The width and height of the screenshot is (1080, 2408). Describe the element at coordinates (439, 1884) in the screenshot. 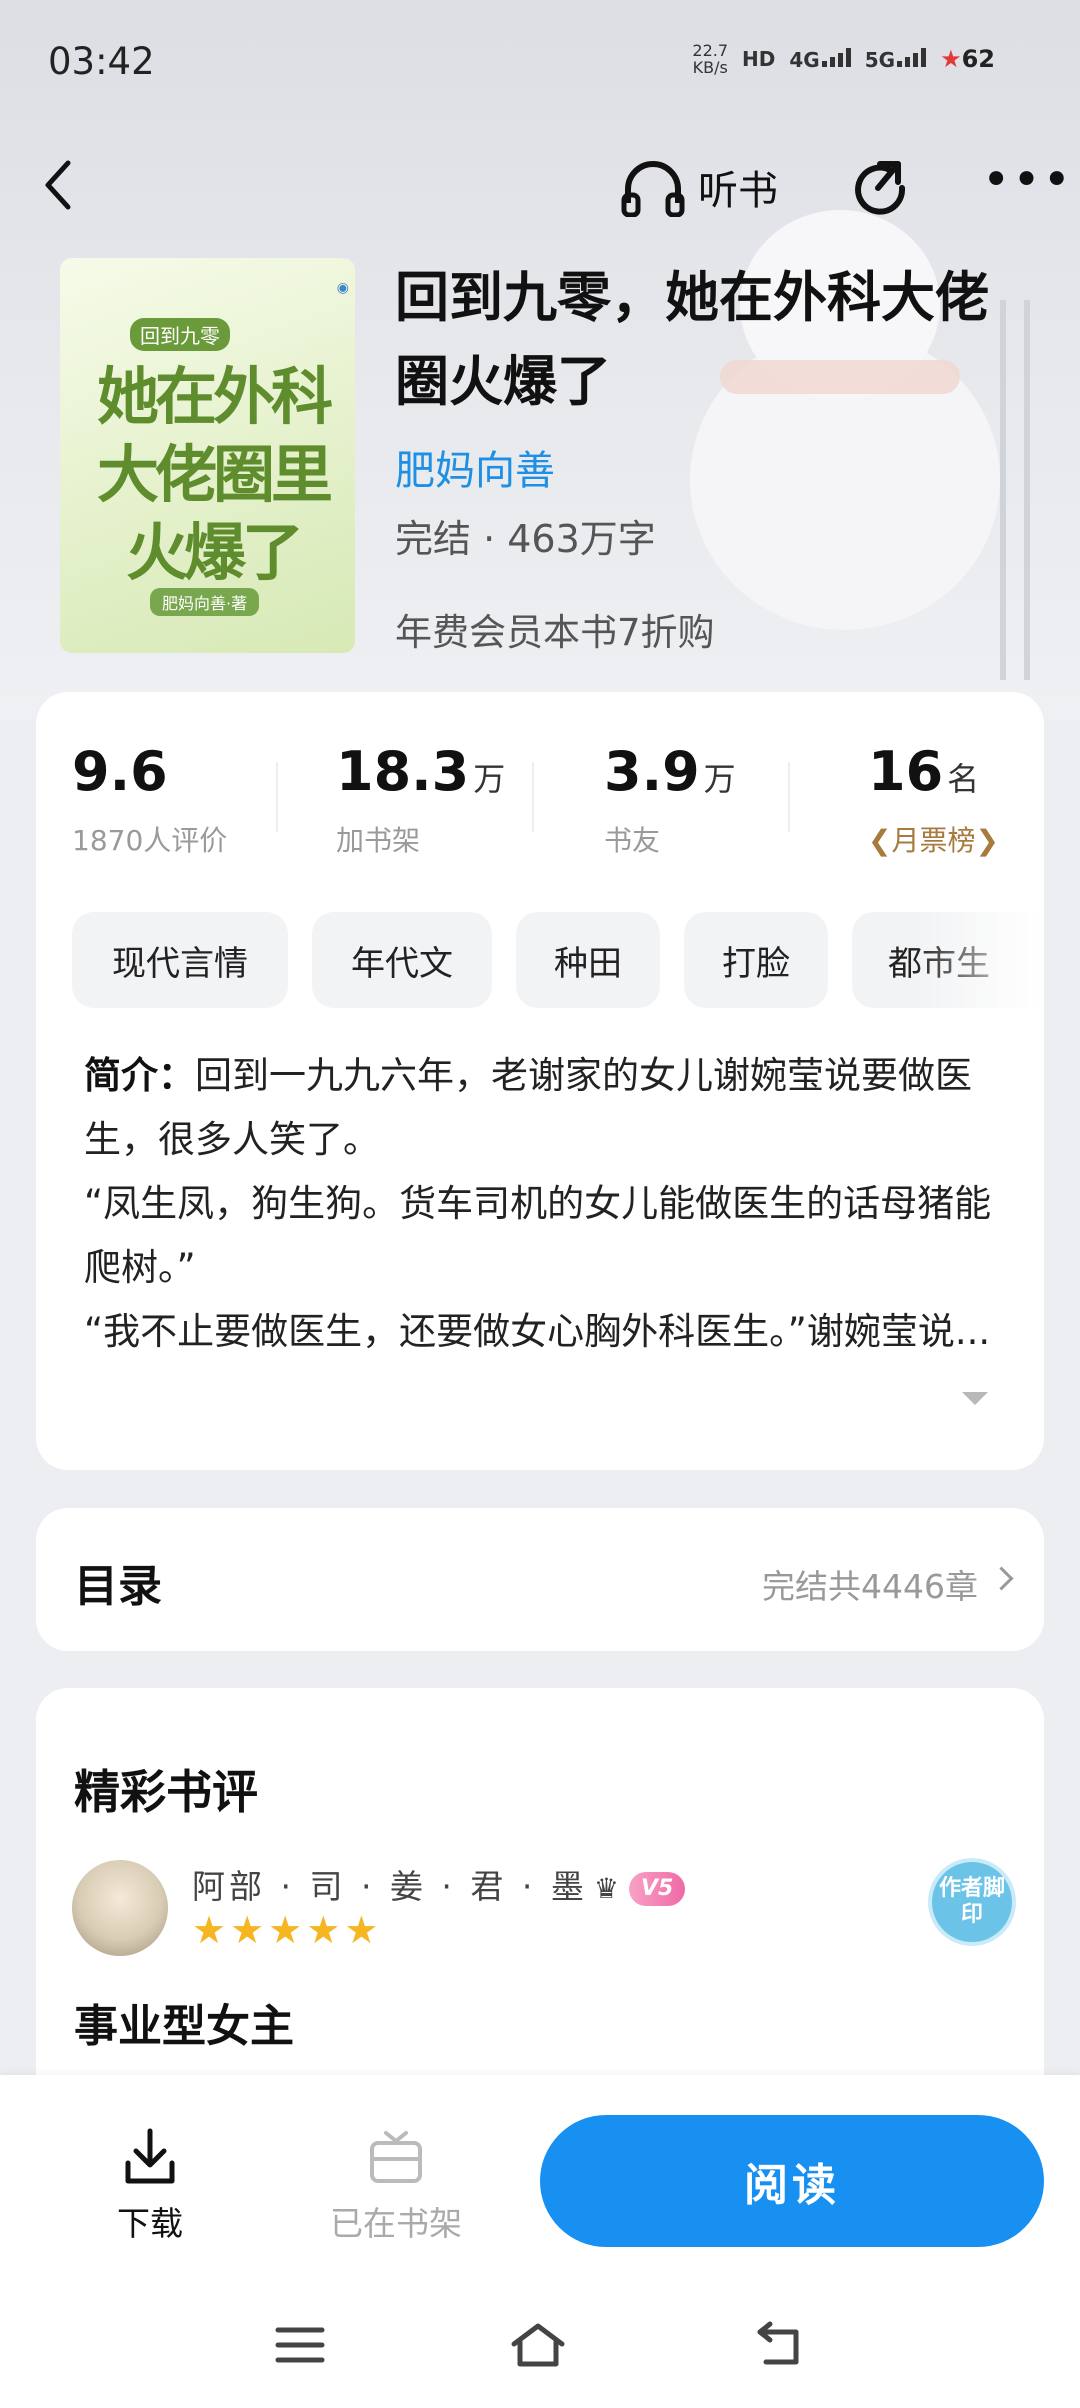

I see `reviewer-name: 阿部 · 司 · 姜 · 君 · 墨 ♛ V5` at that location.